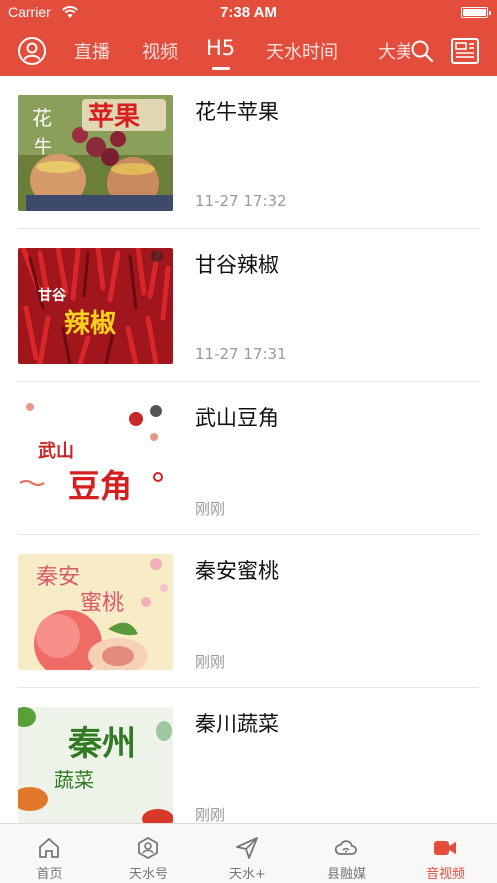 The width and height of the screenshot is (497, 883). I want to click on thumb-text: 牛, so click(43, 147).